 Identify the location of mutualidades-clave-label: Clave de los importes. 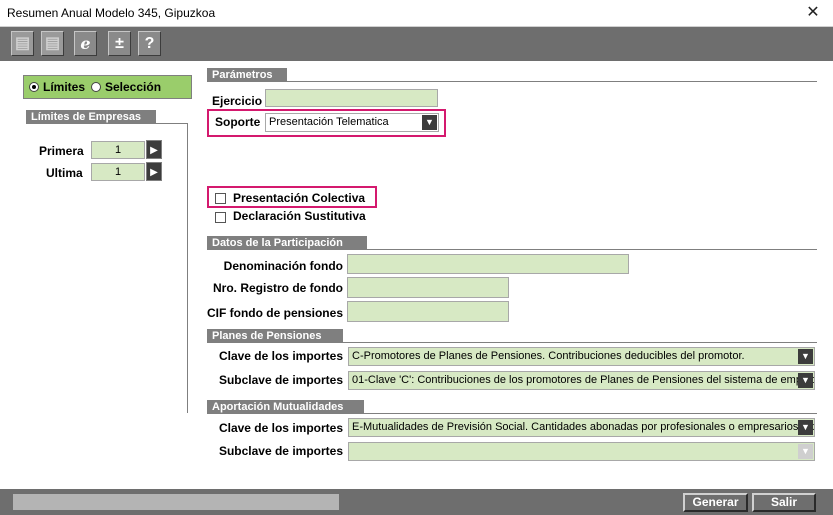
(280, 428).